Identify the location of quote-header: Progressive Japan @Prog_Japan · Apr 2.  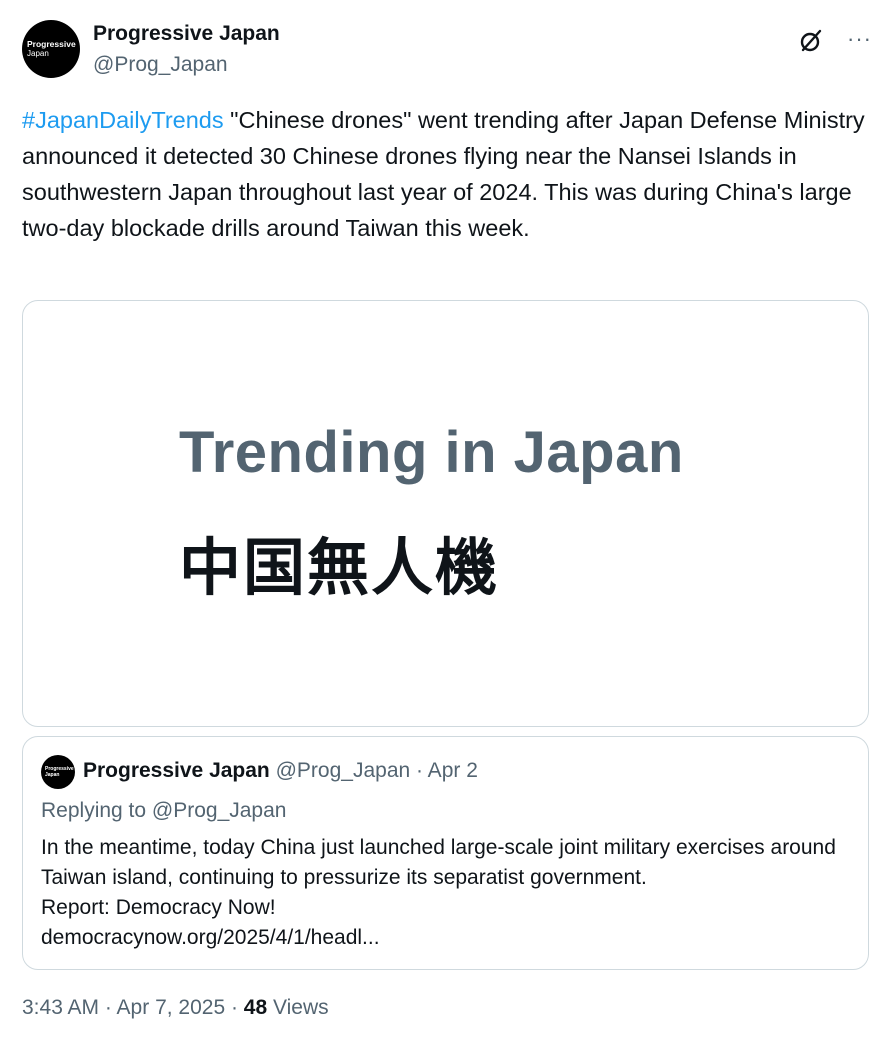
(280, 771).